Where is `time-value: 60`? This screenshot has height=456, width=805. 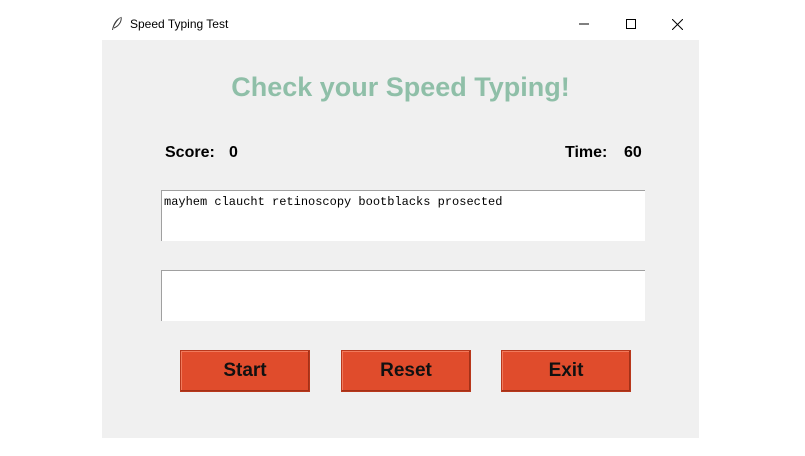
time-value: 60 is located at coordinates (633, 152).